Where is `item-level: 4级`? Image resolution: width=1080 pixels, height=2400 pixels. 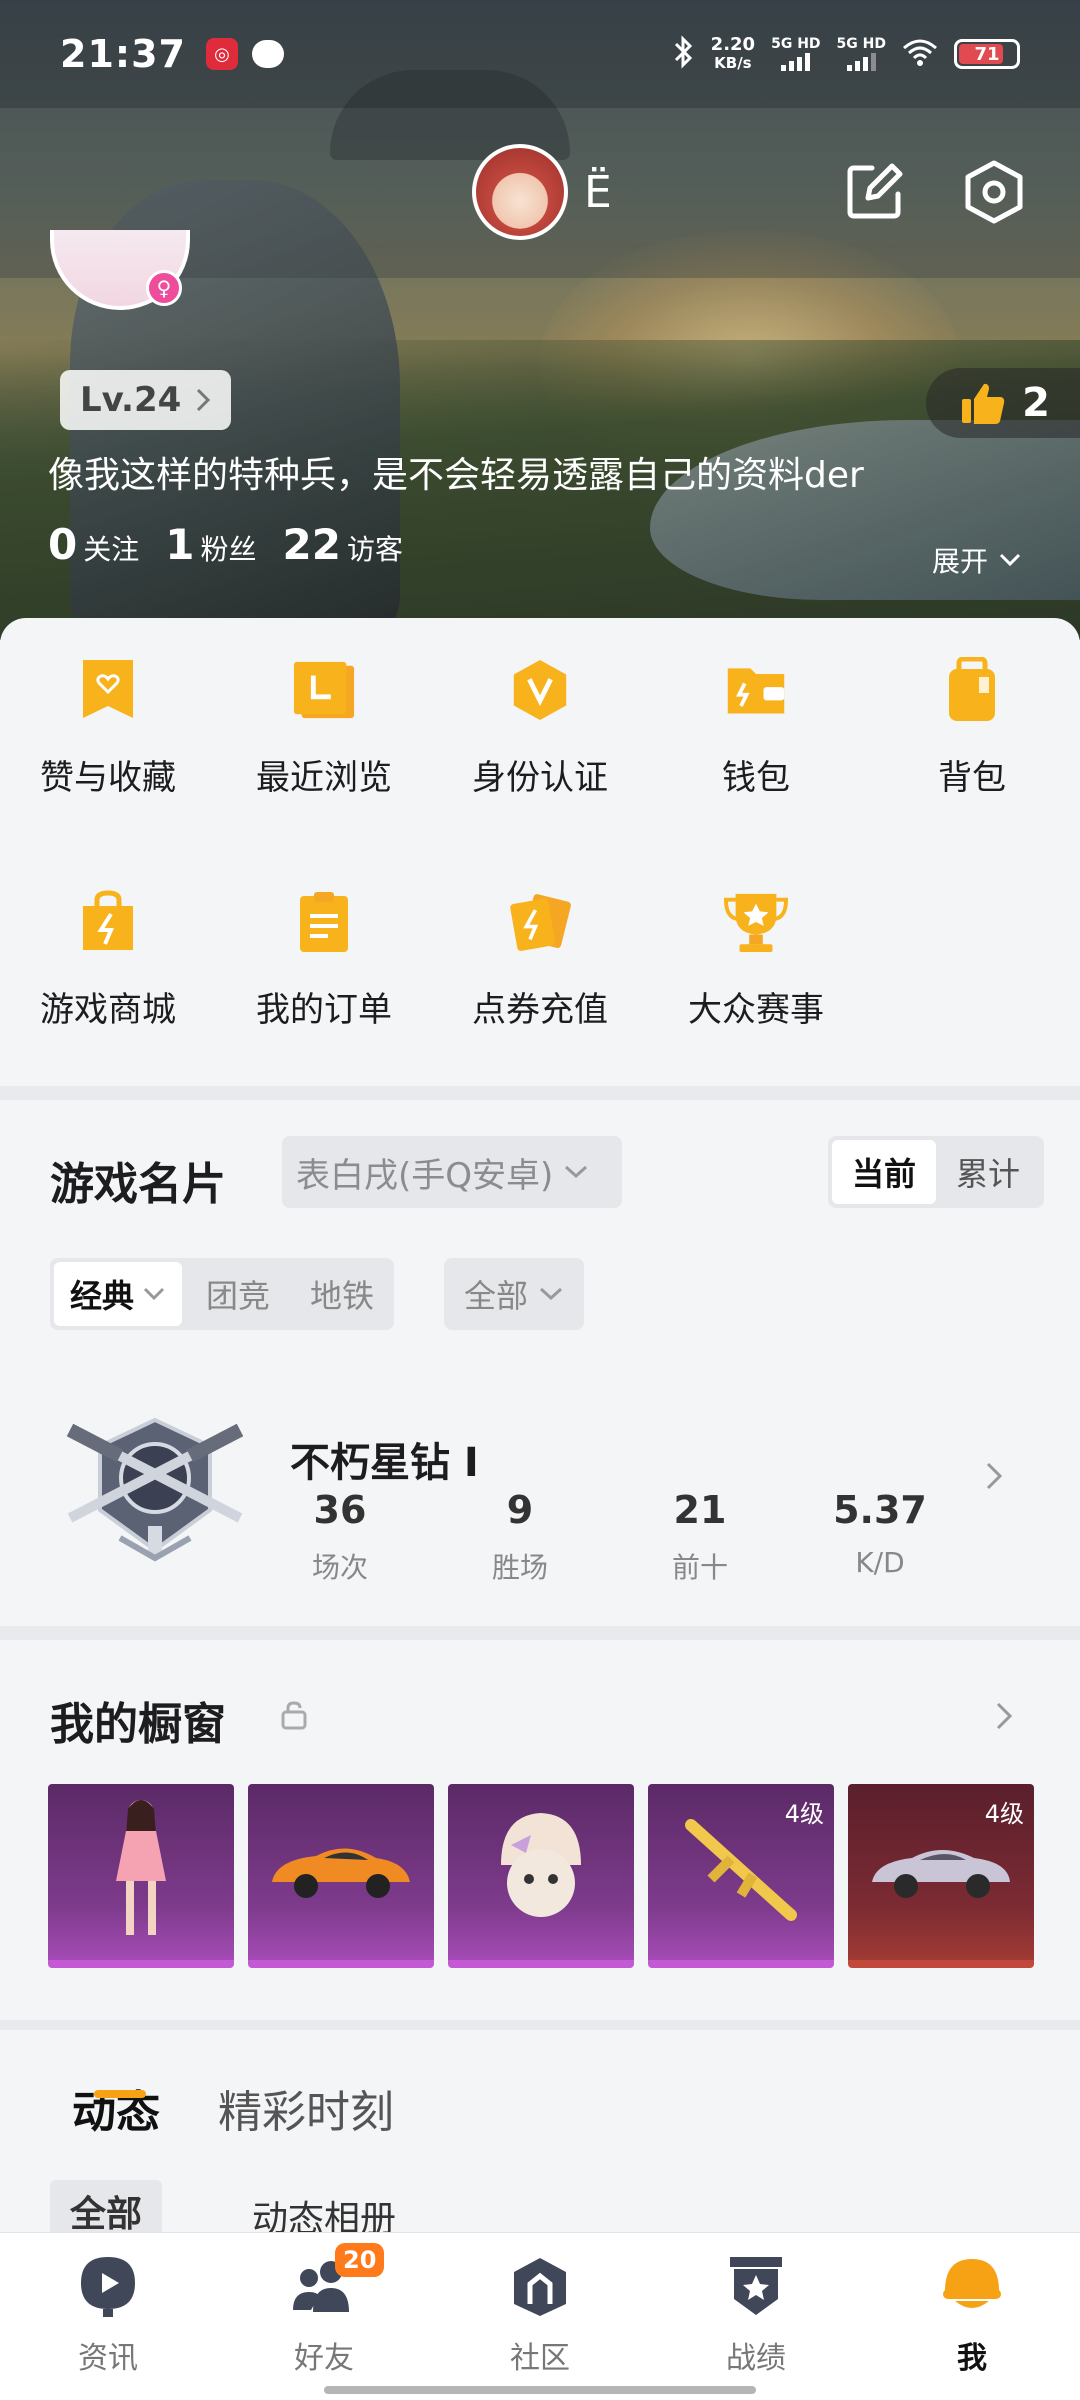
item-level: 4级 is located at coordinates (1004, 1814).